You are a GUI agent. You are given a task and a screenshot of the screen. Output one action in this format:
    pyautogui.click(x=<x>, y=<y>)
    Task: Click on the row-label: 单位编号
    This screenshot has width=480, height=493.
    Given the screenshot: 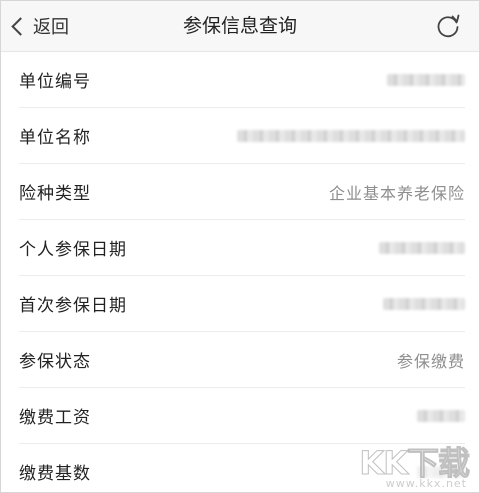 What is the action you would take?
    pyautogui.click(x=55, y=82)
    